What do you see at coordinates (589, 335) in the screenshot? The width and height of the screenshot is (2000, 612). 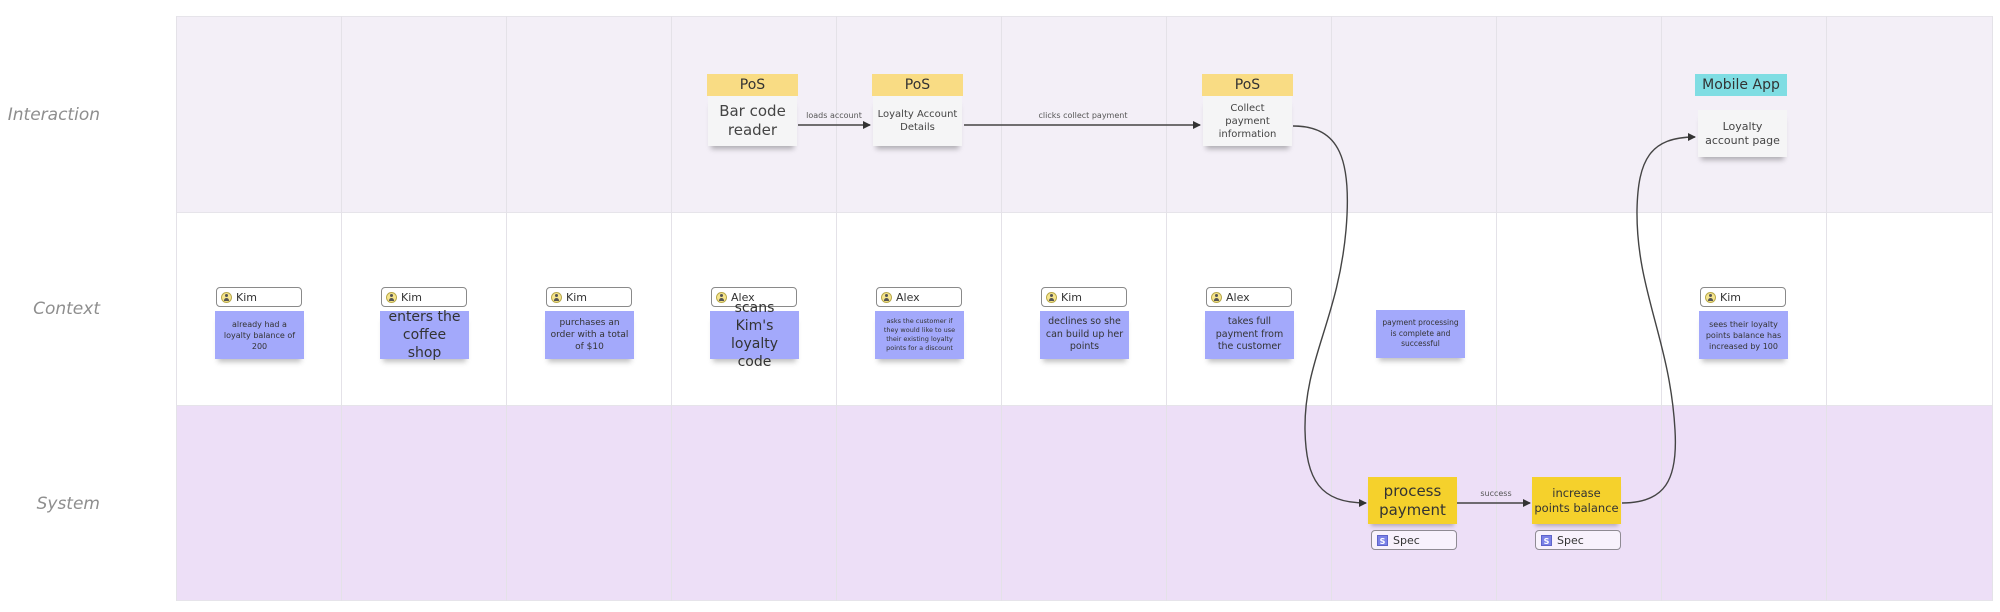 I see `context-sticky-note: purchases an order with a total of $10` at bounding box center [589, 335].